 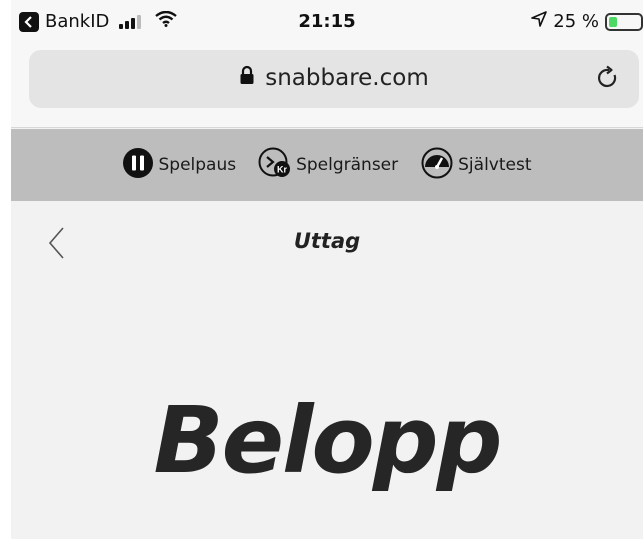 I want to click on amount-heading: Belopp, so click(x=328, y=440).